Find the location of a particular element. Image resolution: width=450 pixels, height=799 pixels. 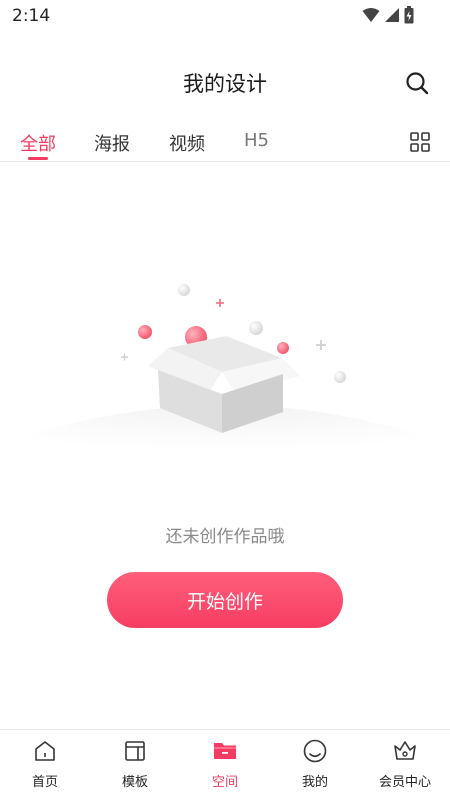

nav-label-profile: 我的 is located at coordinates (314, 782).